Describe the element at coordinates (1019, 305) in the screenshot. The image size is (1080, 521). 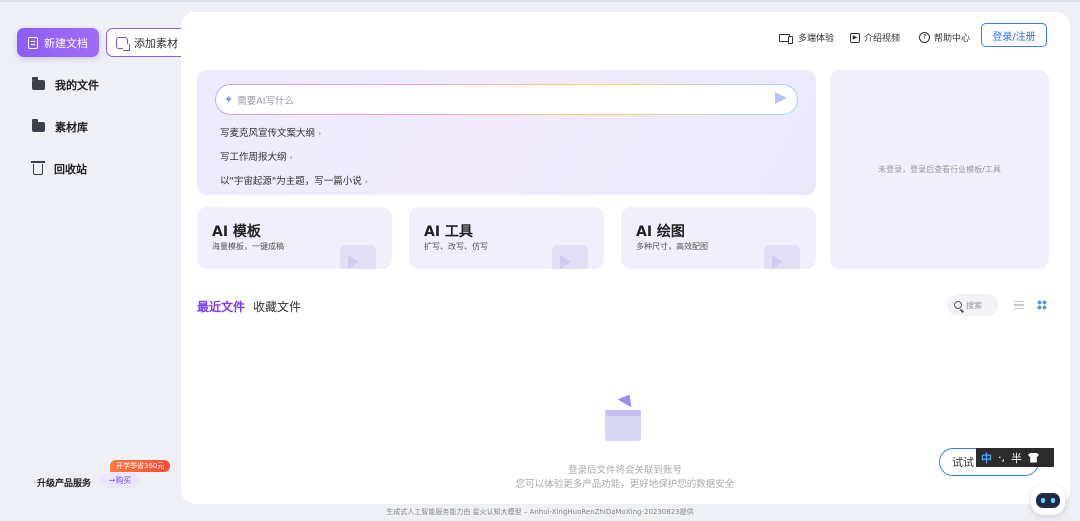
I see `list-view-icon` at that location.